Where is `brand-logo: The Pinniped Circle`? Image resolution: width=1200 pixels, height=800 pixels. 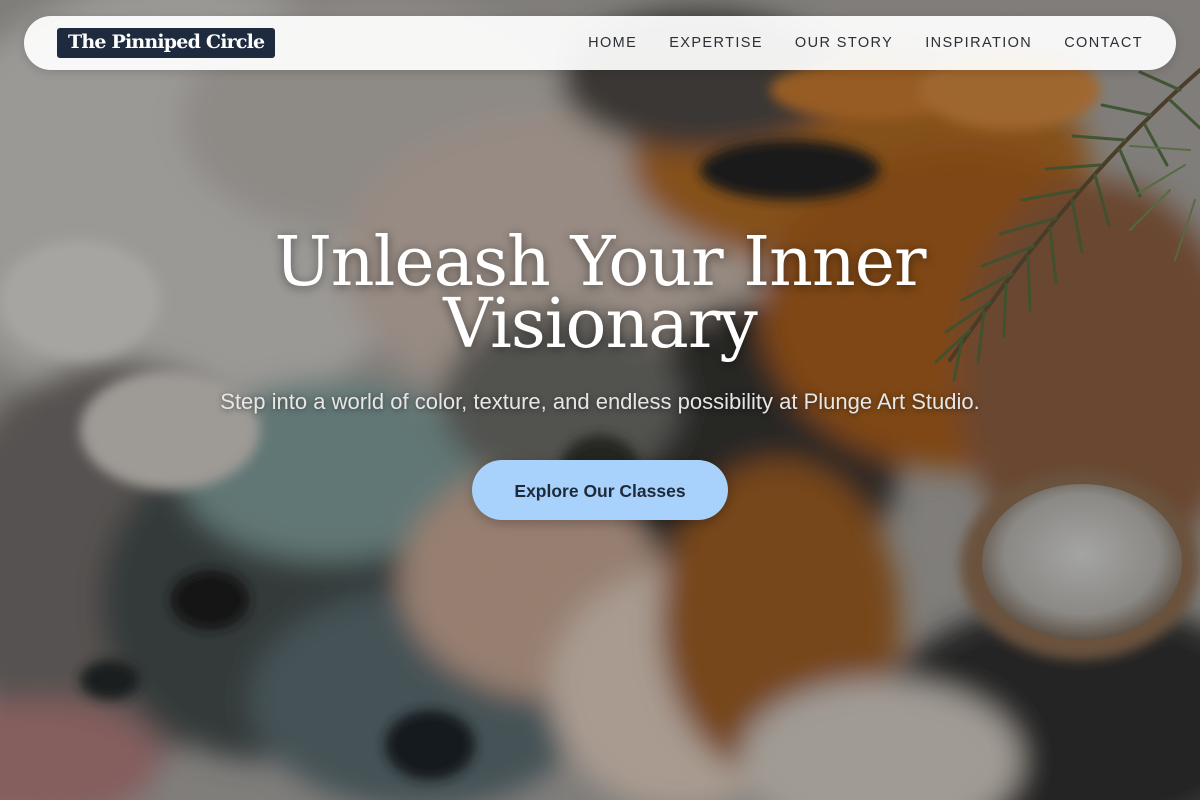
brand-logo: The Pinniped Circle is located at coordinates (166, 43).